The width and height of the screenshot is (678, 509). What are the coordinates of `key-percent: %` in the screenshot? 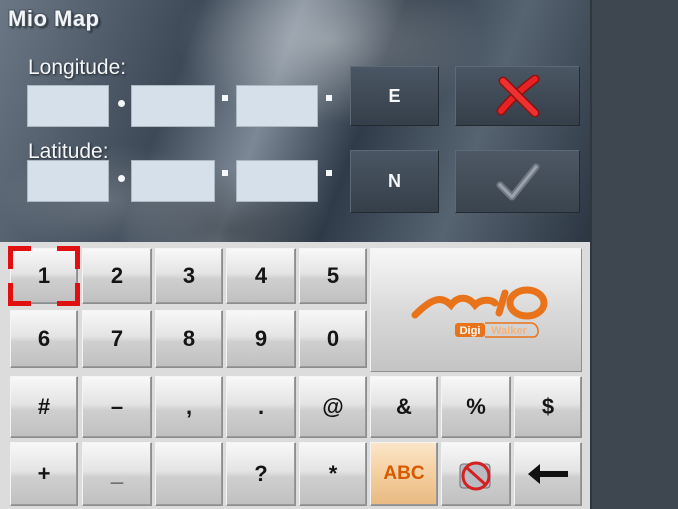 It's located at (476, 407).